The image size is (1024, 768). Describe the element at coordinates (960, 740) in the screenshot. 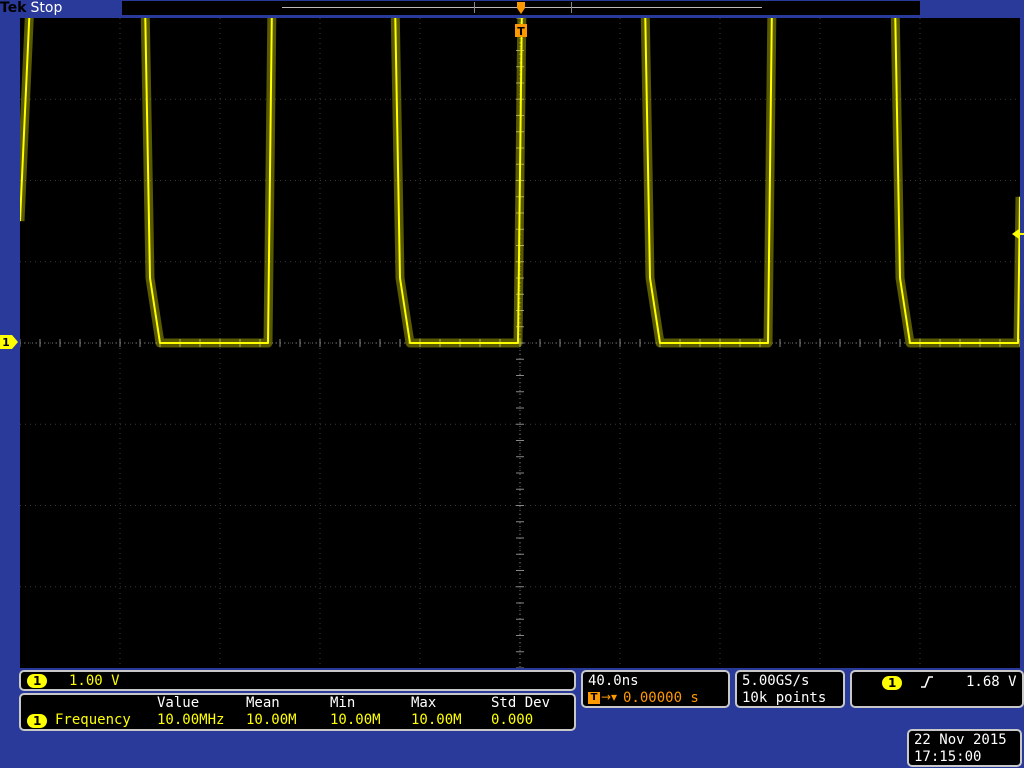

I see `date: 22 Nov 2015` at that location.